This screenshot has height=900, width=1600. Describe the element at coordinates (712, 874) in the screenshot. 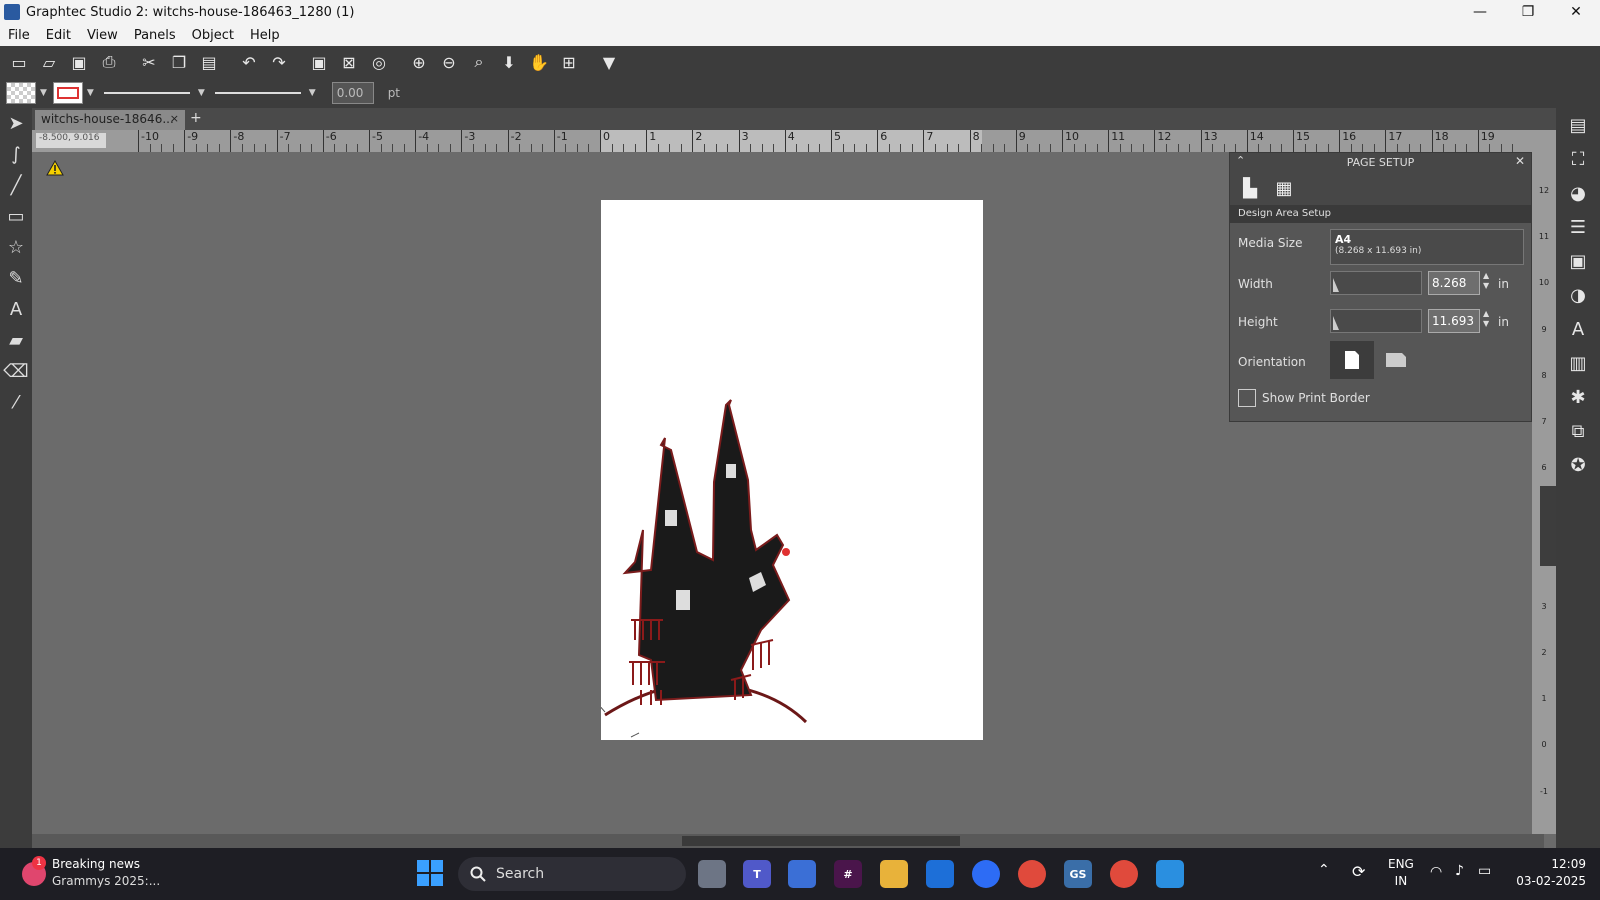

I see `task-view-icon` at that location.